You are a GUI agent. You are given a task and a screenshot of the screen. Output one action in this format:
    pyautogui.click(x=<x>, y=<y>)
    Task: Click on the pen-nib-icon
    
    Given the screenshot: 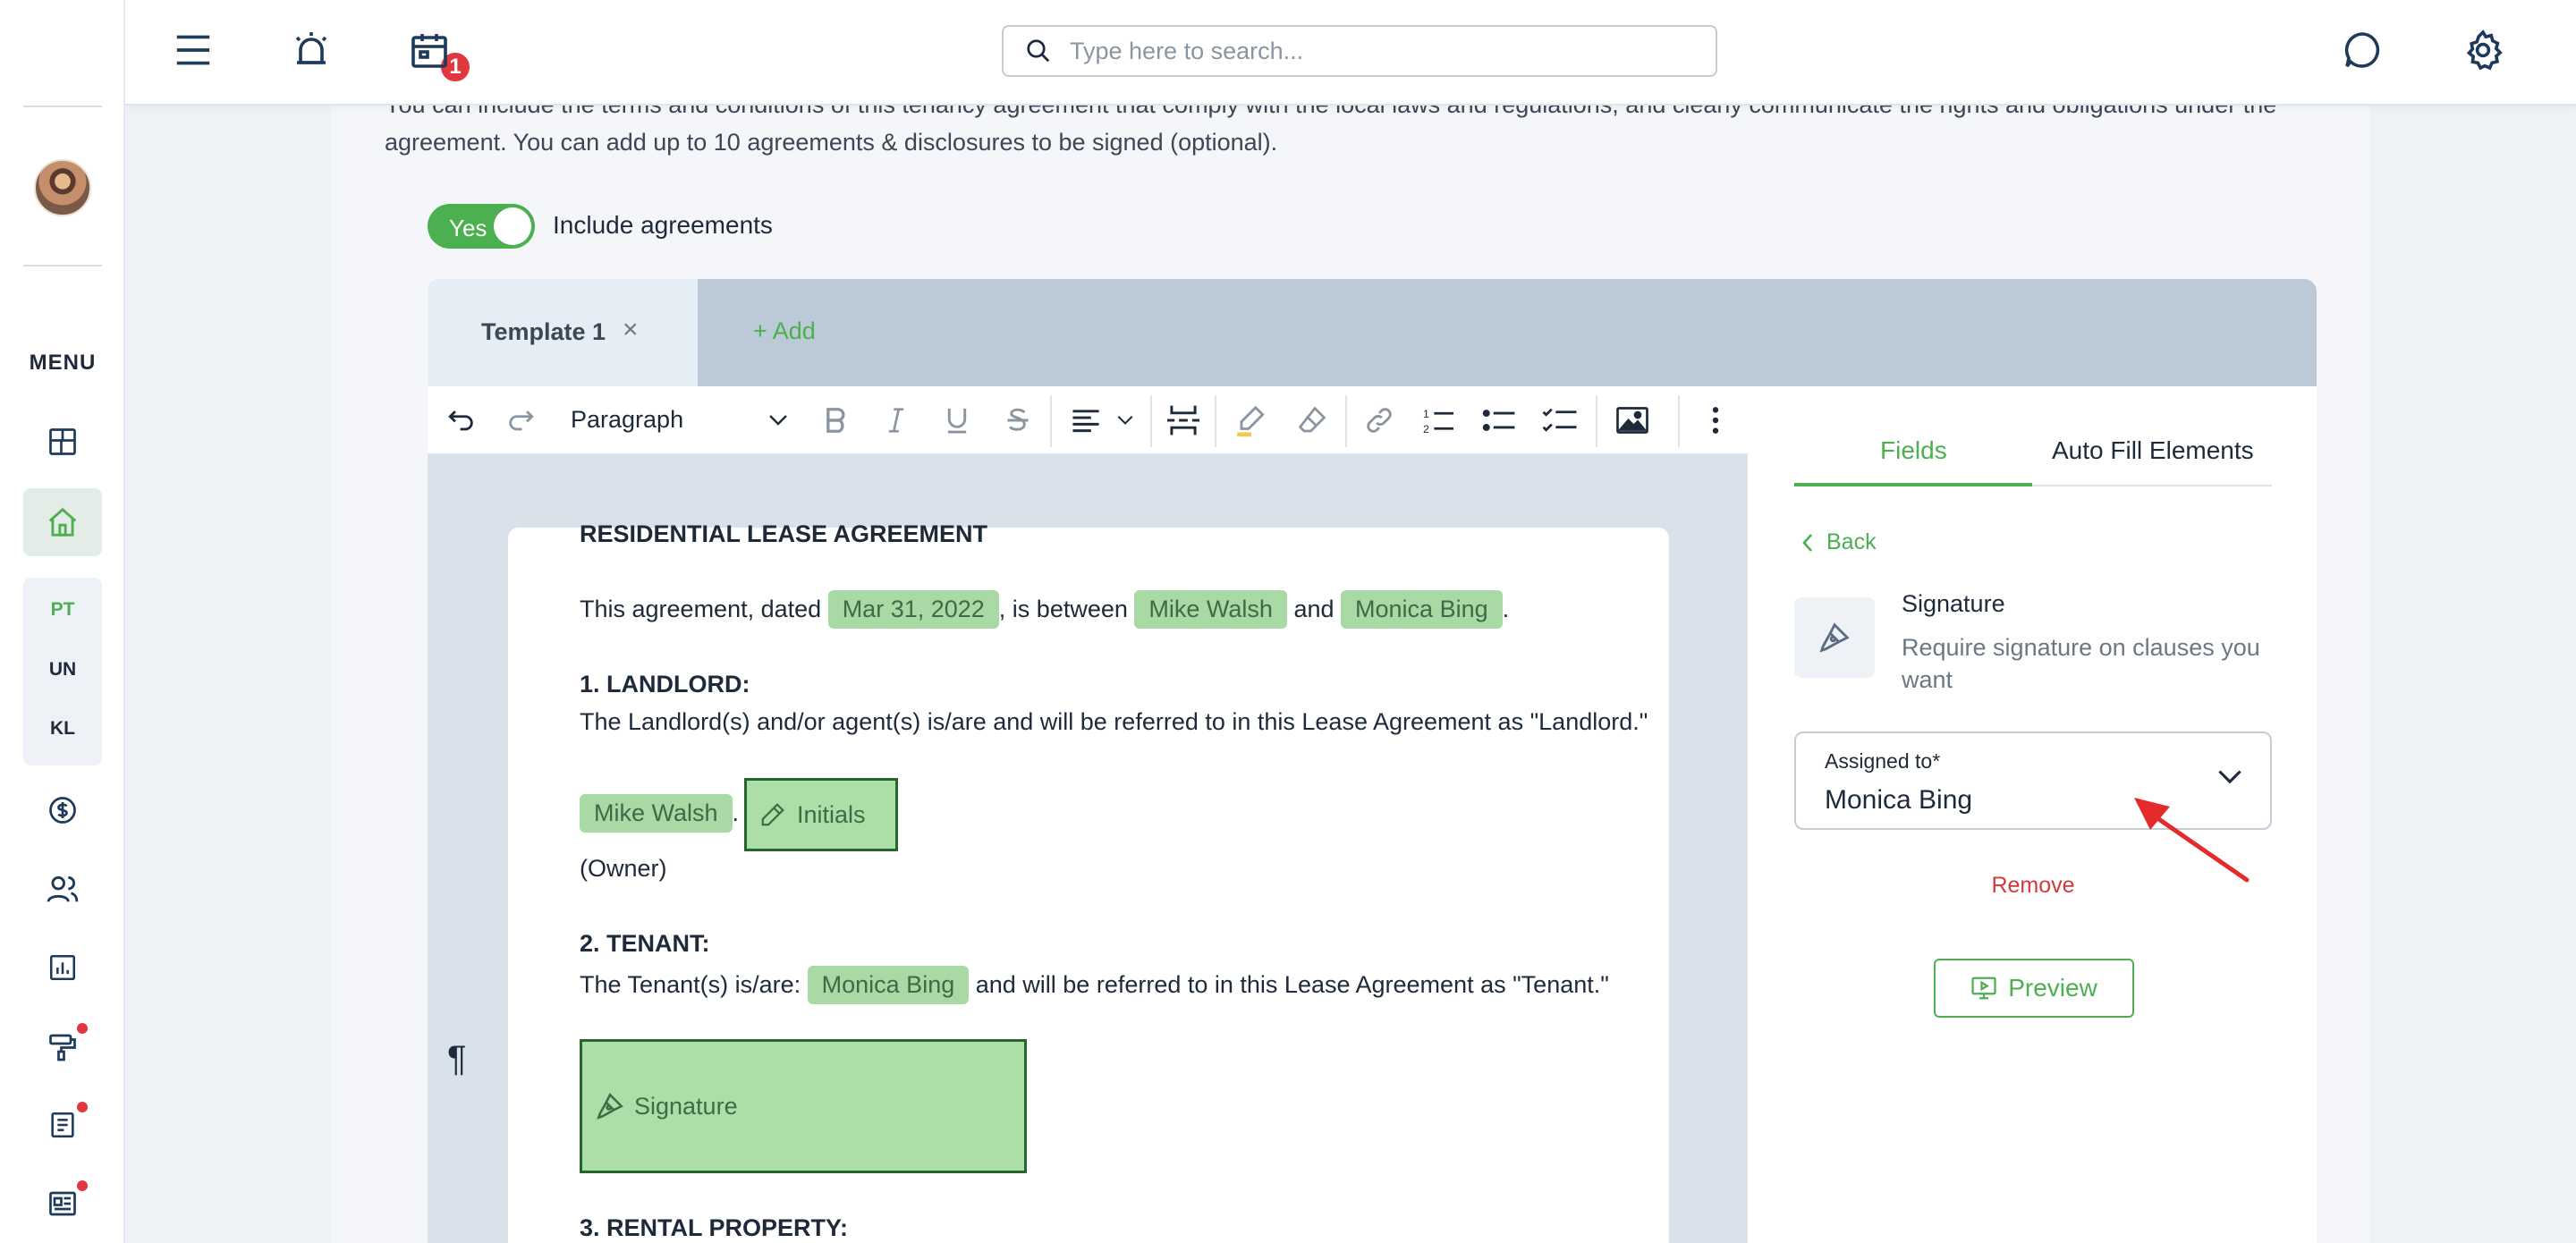 What is the action you would take?
    pyautogui.click(x=1834, y=637)
    